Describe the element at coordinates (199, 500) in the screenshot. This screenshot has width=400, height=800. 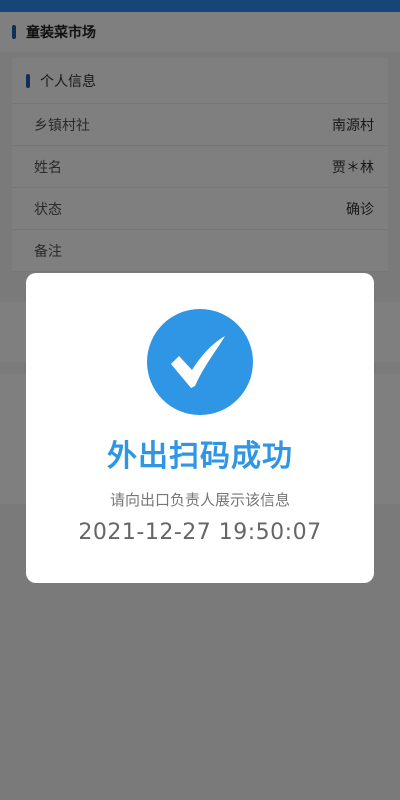
I see `instruction-text: 请向出口负责人展示该信息` at that location.